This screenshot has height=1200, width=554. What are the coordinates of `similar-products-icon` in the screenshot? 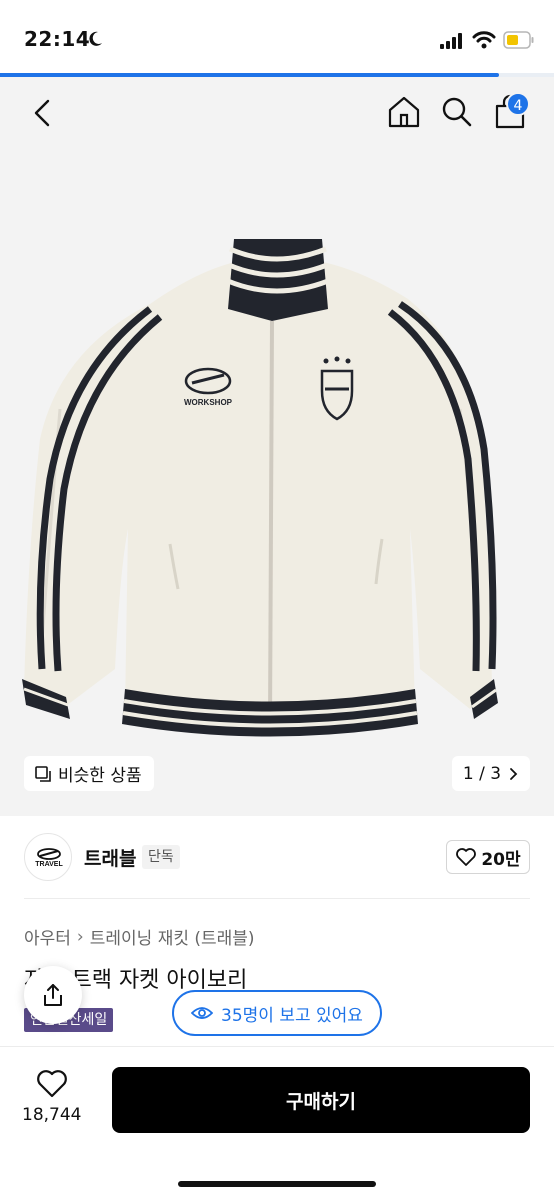 It's located at (43, 773).